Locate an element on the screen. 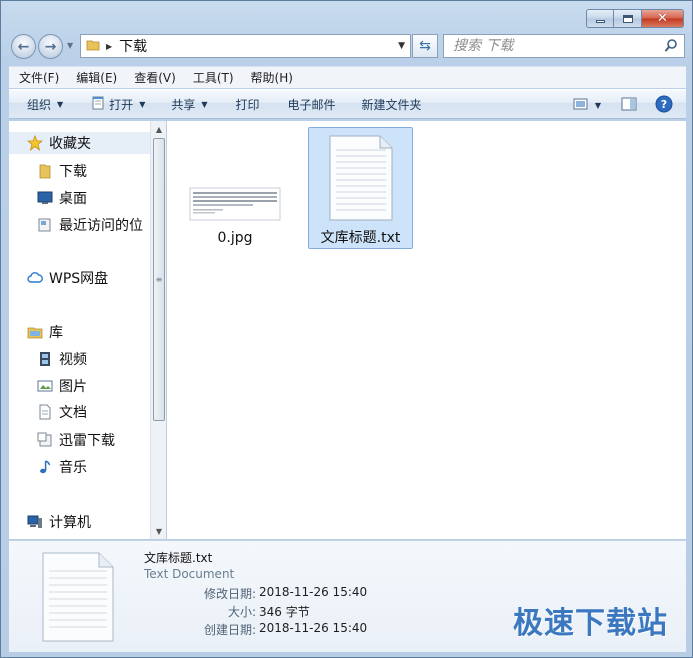 The width and height of the screenshot is (693, 658). open-button: 打开 ▼ is located at coordinates (118, 104).